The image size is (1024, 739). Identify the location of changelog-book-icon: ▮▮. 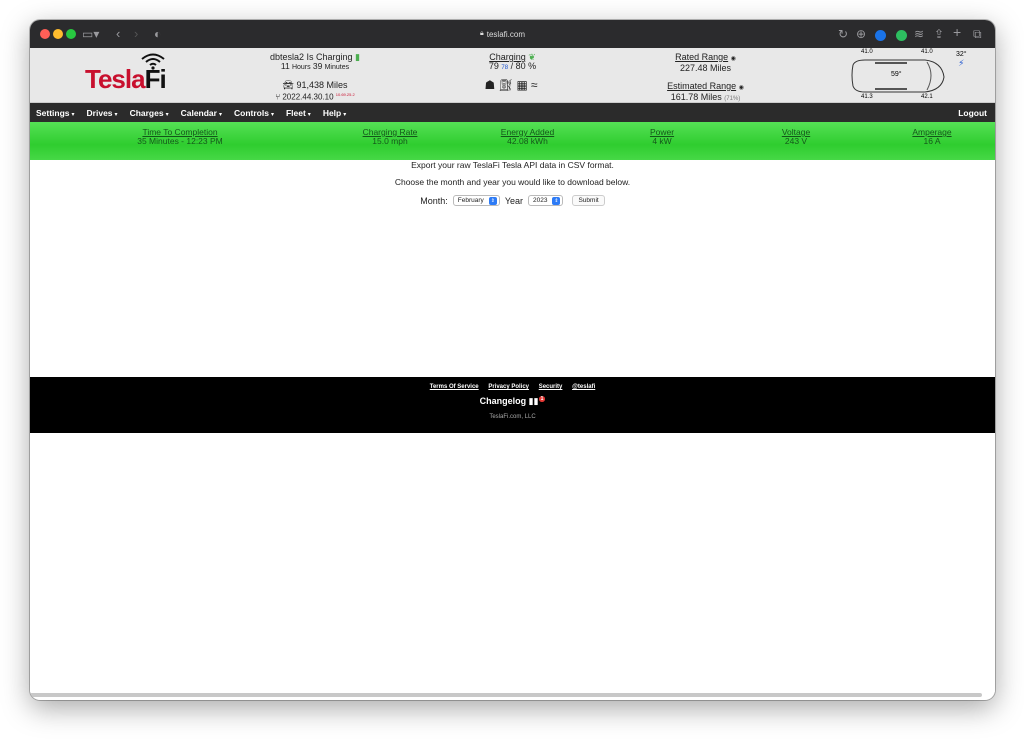
(533, 401).